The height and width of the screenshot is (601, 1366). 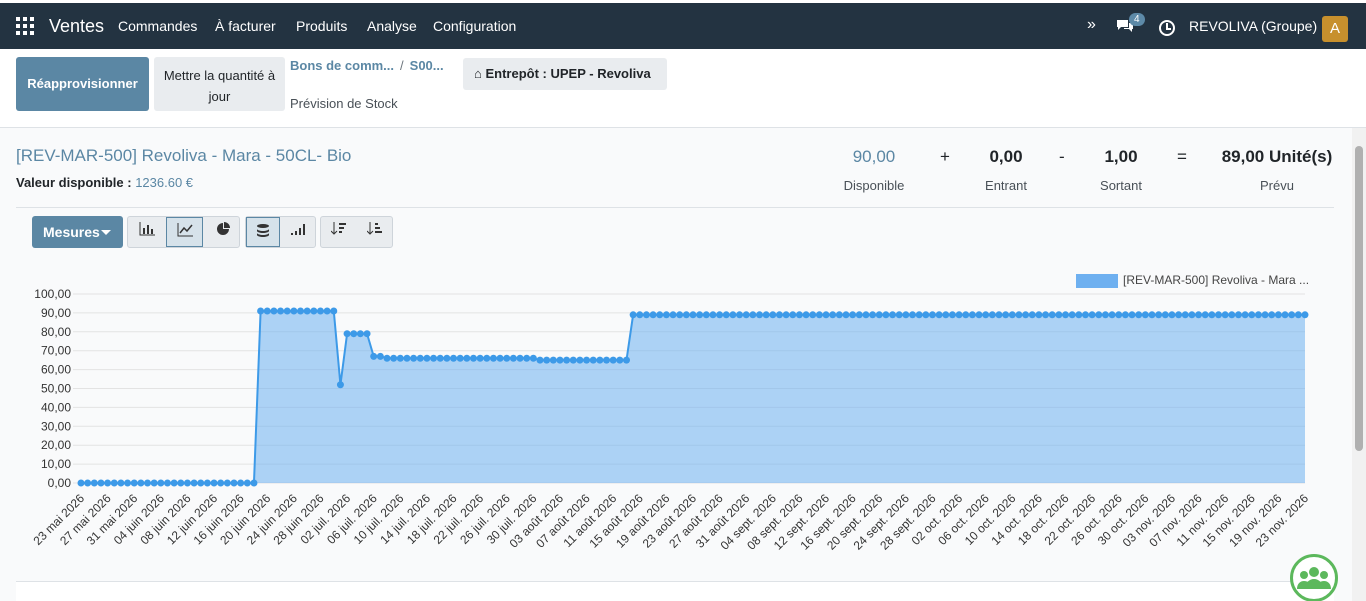 I want to click on vertical-scrollbar, so click(x=1359, y=364).